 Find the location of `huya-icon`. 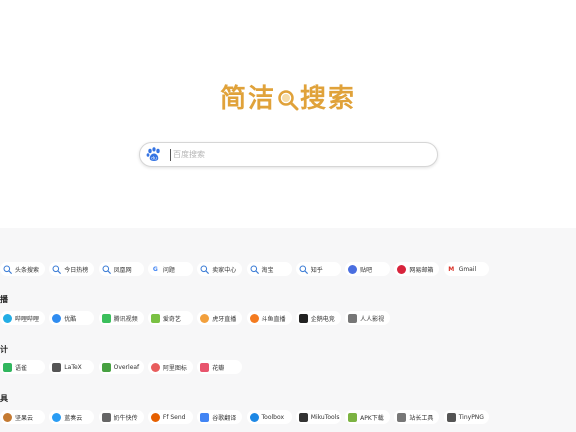

huya-icon is located at coordinates (205, 318).